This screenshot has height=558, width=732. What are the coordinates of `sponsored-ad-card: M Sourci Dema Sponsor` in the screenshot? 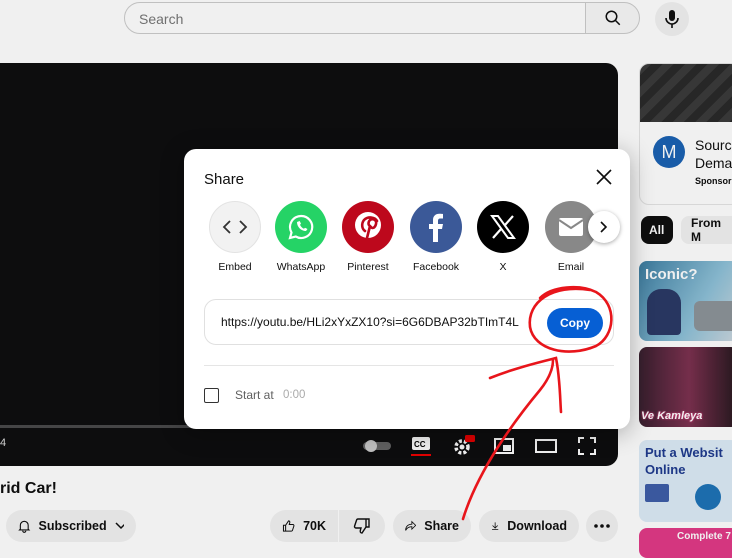 It's located at (685, 134).